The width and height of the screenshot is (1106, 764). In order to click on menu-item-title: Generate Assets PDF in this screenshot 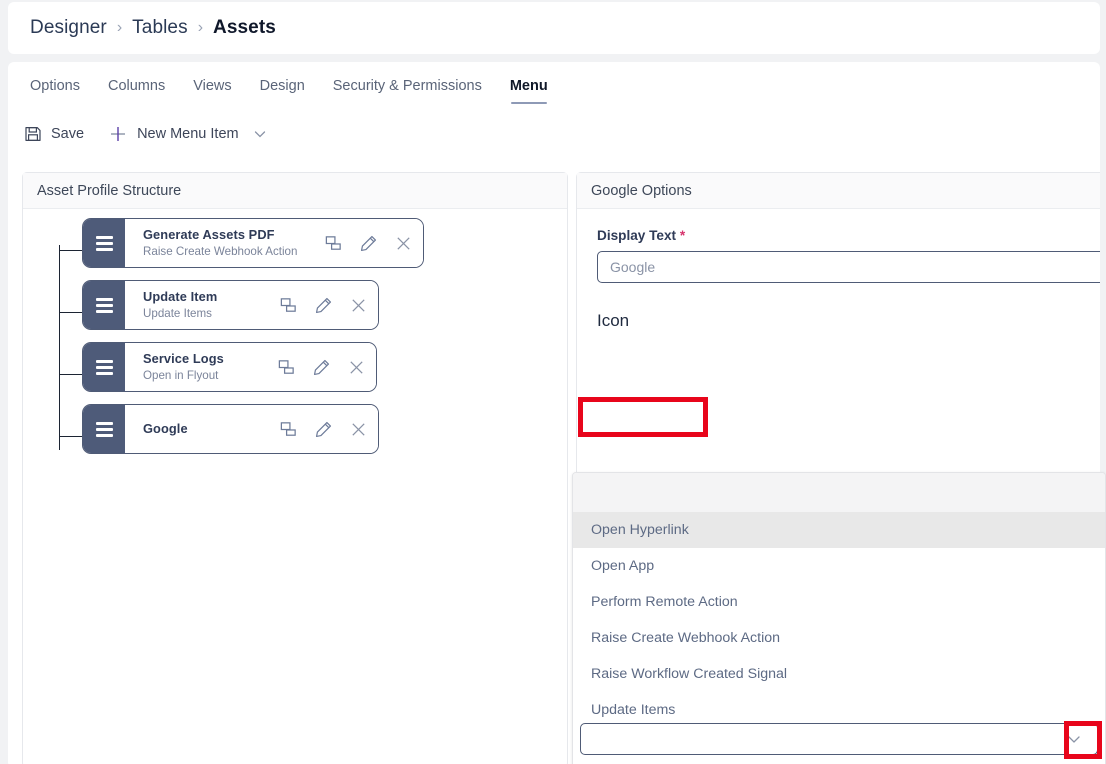, I will do `click(209, 235)`.